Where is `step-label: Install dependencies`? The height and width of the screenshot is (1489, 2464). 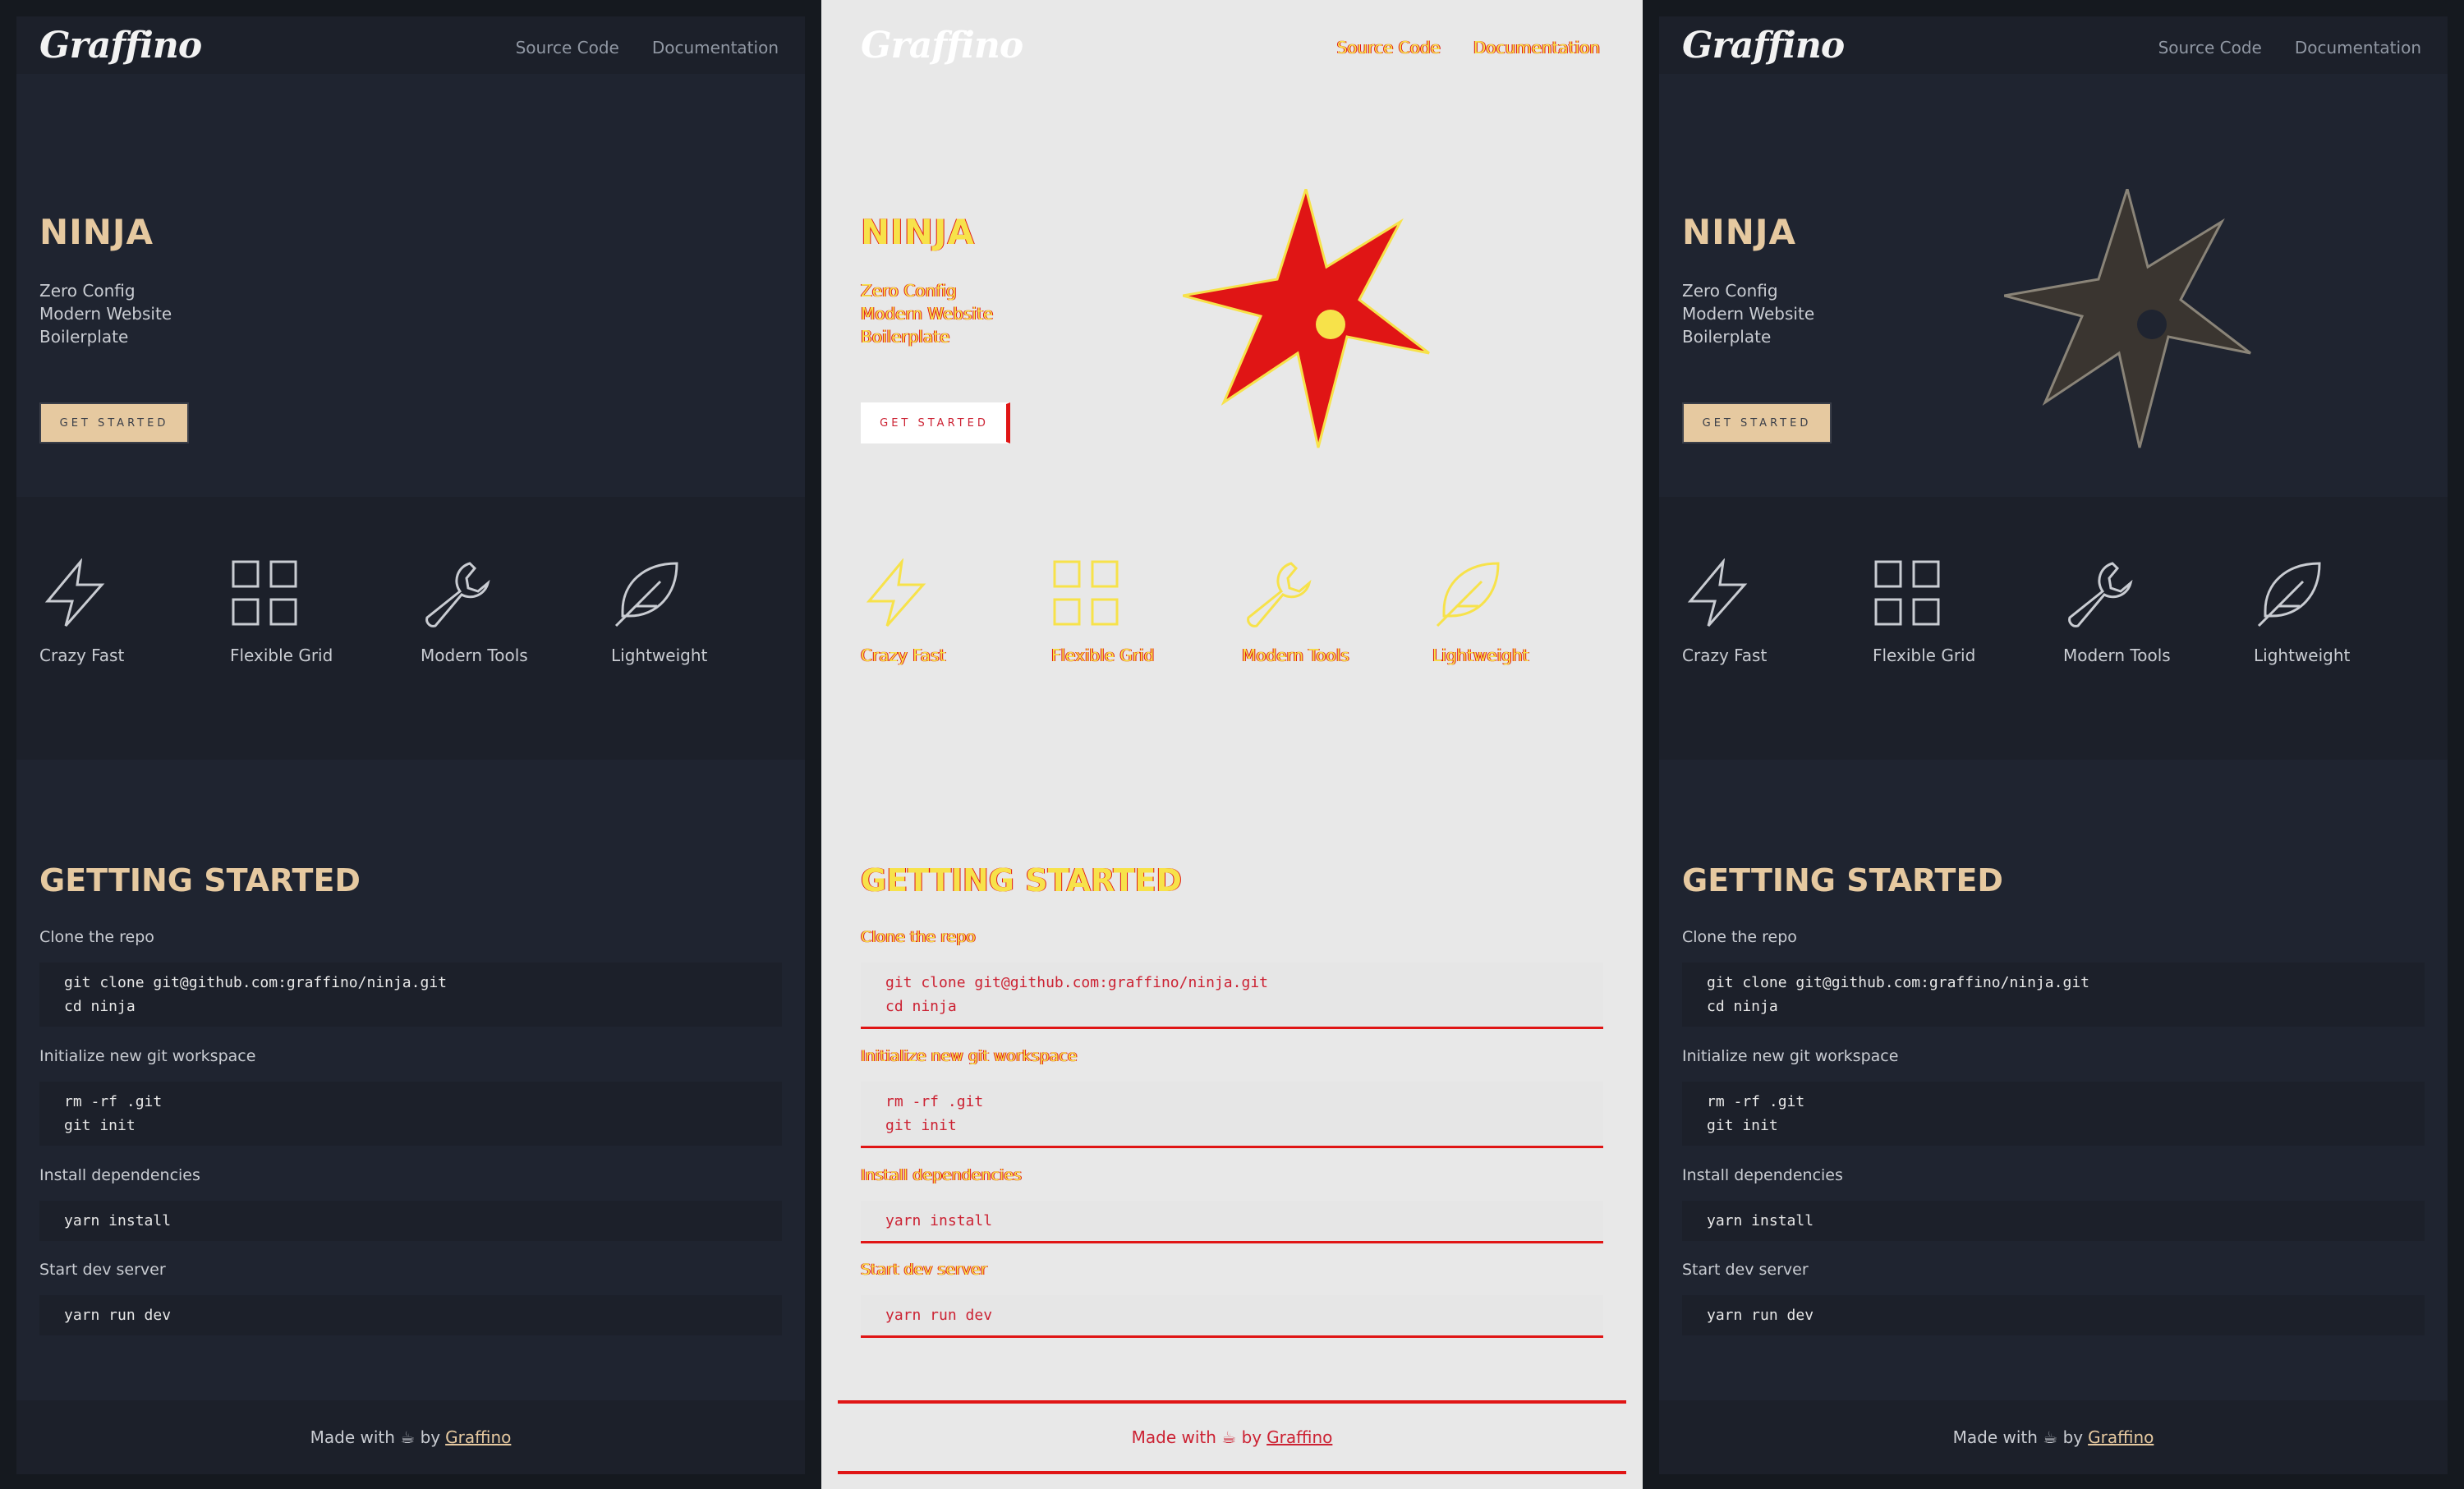
step-label: Install dependencies is located at coordinates (941, 1175).